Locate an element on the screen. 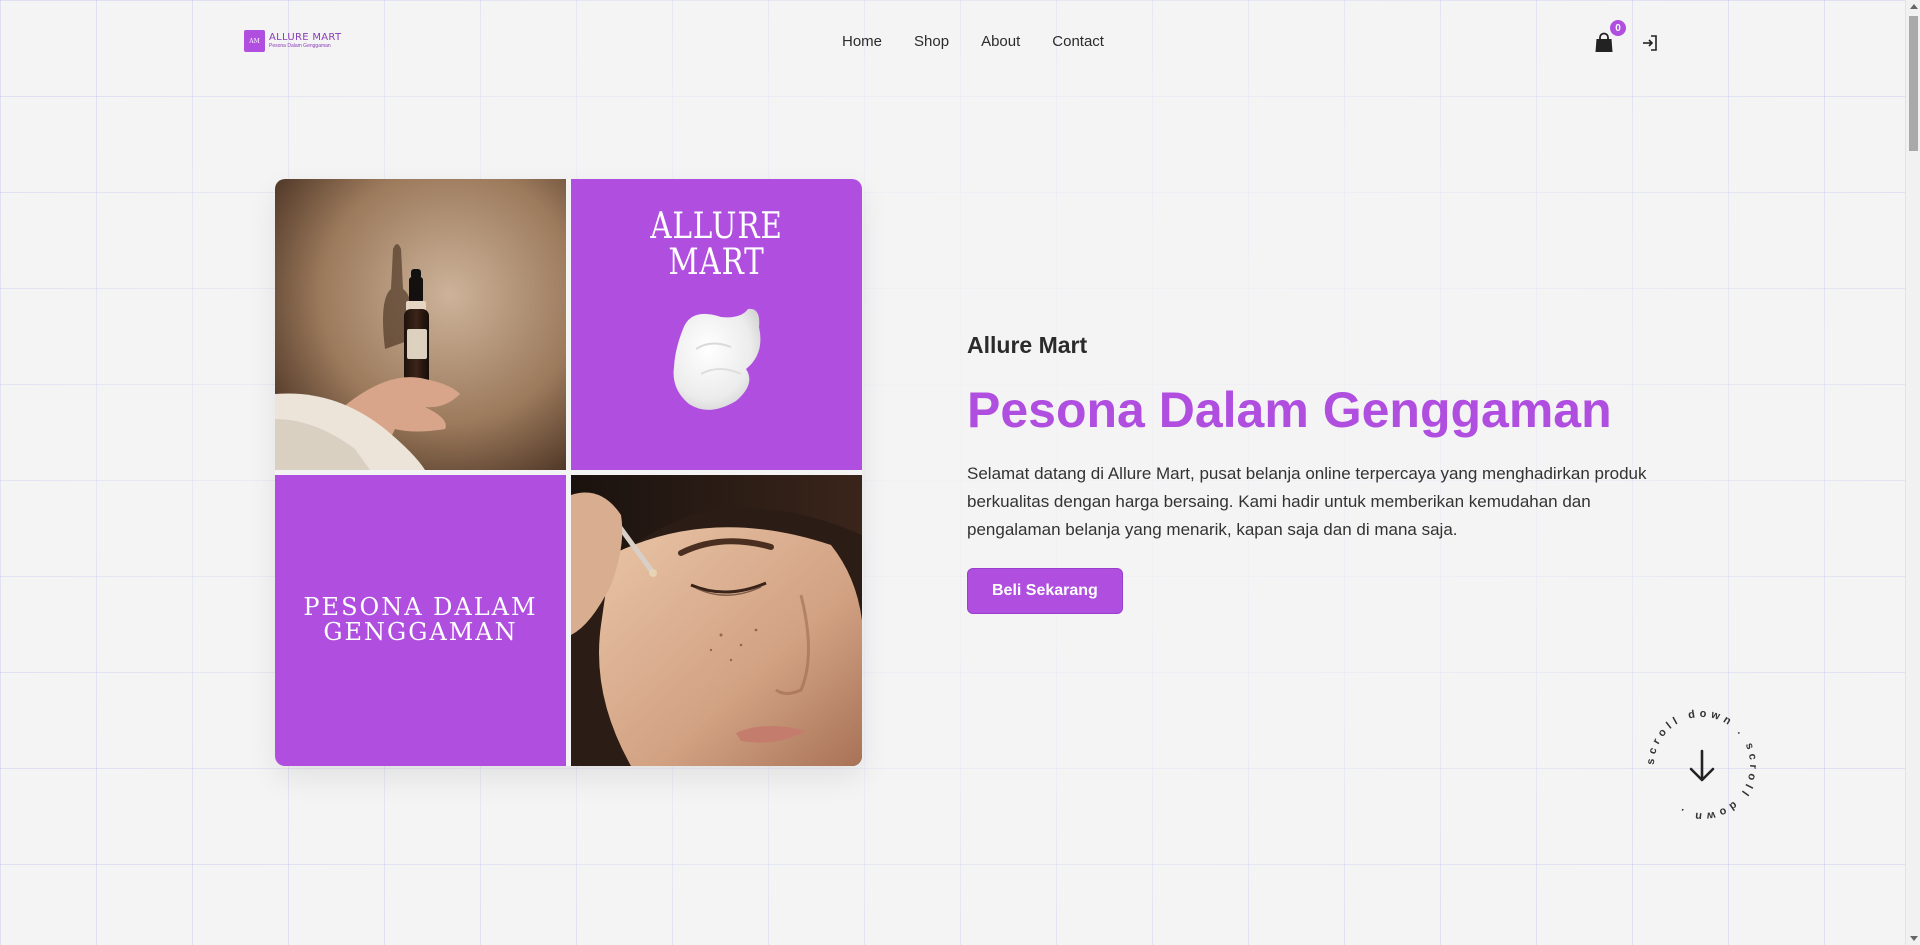 The image size is (1920, 945). serum-bottle-photo is located at coordinates (420, 324).